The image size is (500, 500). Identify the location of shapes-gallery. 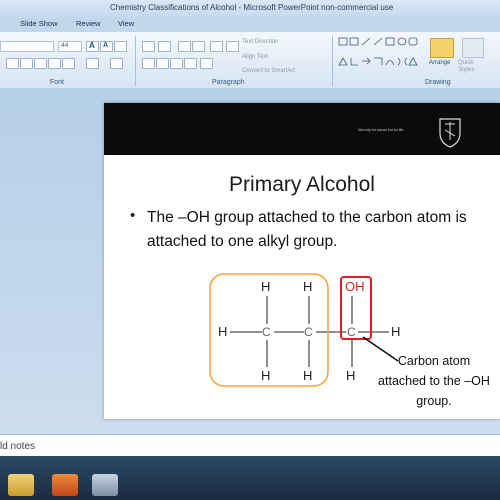
(381, 56).